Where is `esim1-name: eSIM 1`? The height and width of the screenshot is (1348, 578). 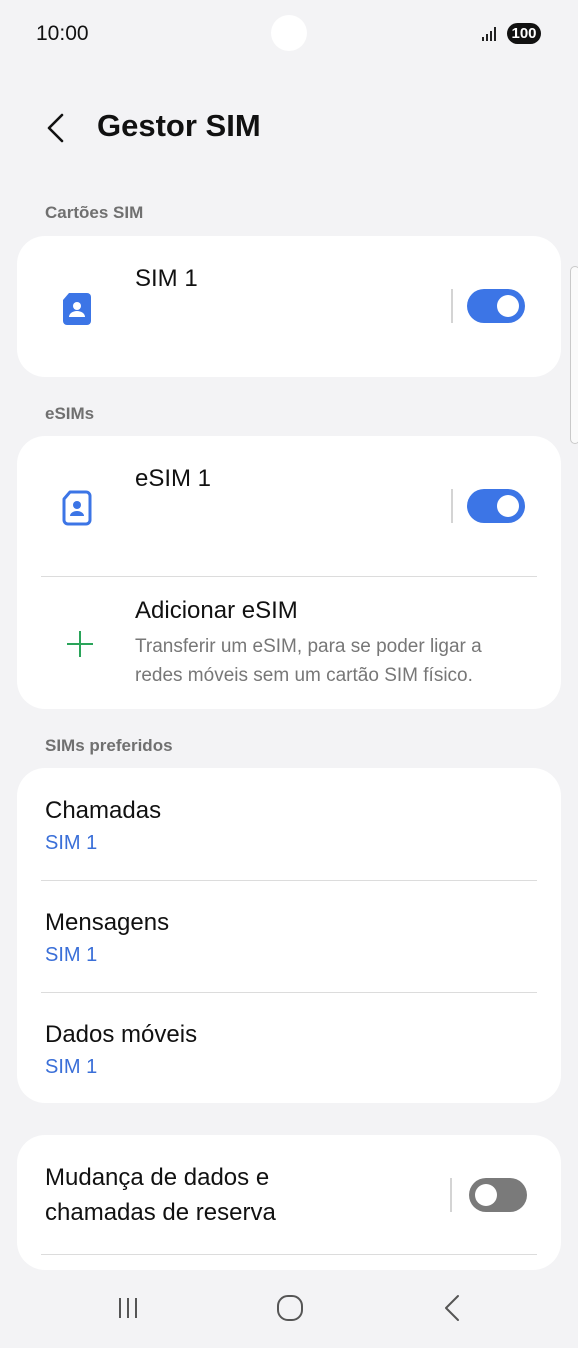
esim1-name: eSIM 1 is located at coordinates (173, 478).